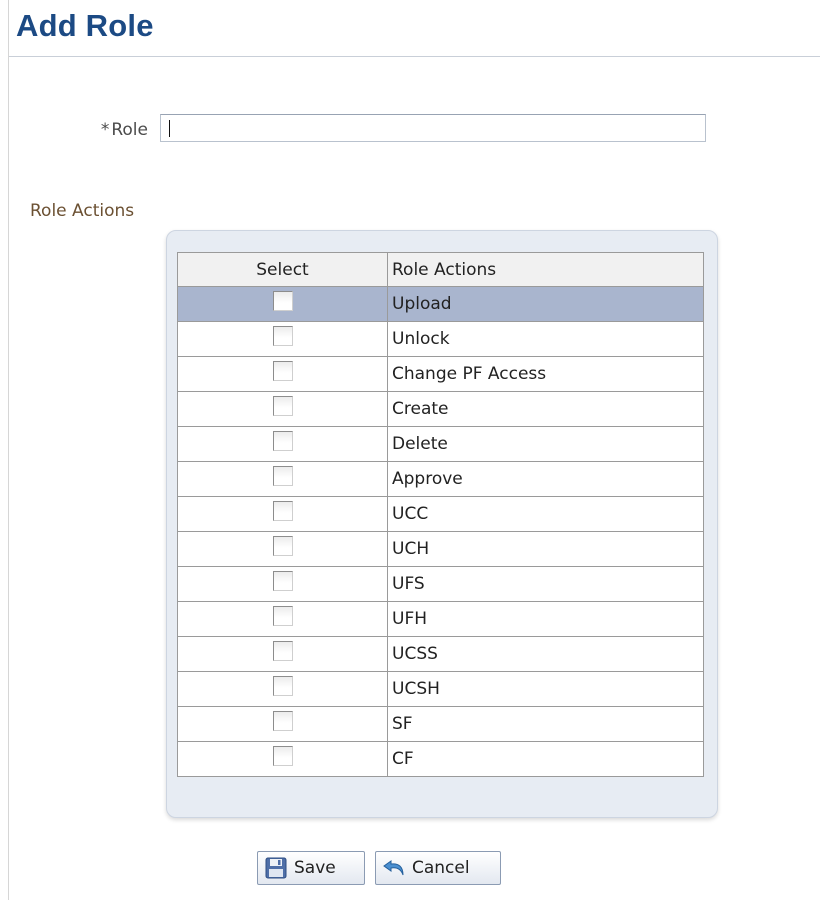 This screenshot has height=900, width=820. What do you see at coordinates (545, 549) in the screenshot?
I see `role-action-label: UCH` at bounding box center [545, 549].